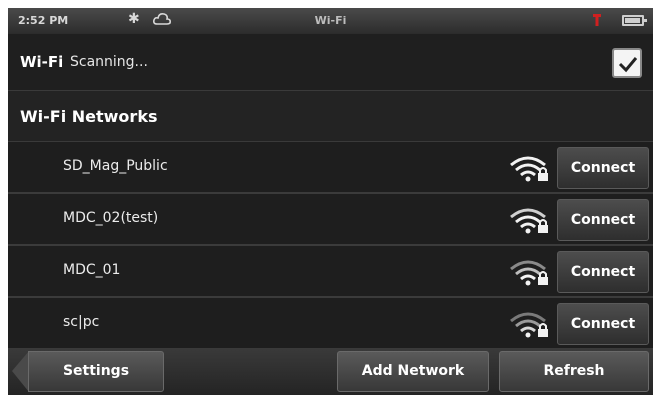 This screenshot has height=403, width=659. I want to click on wifi-label: Wi-Fi, so click(42, 62).